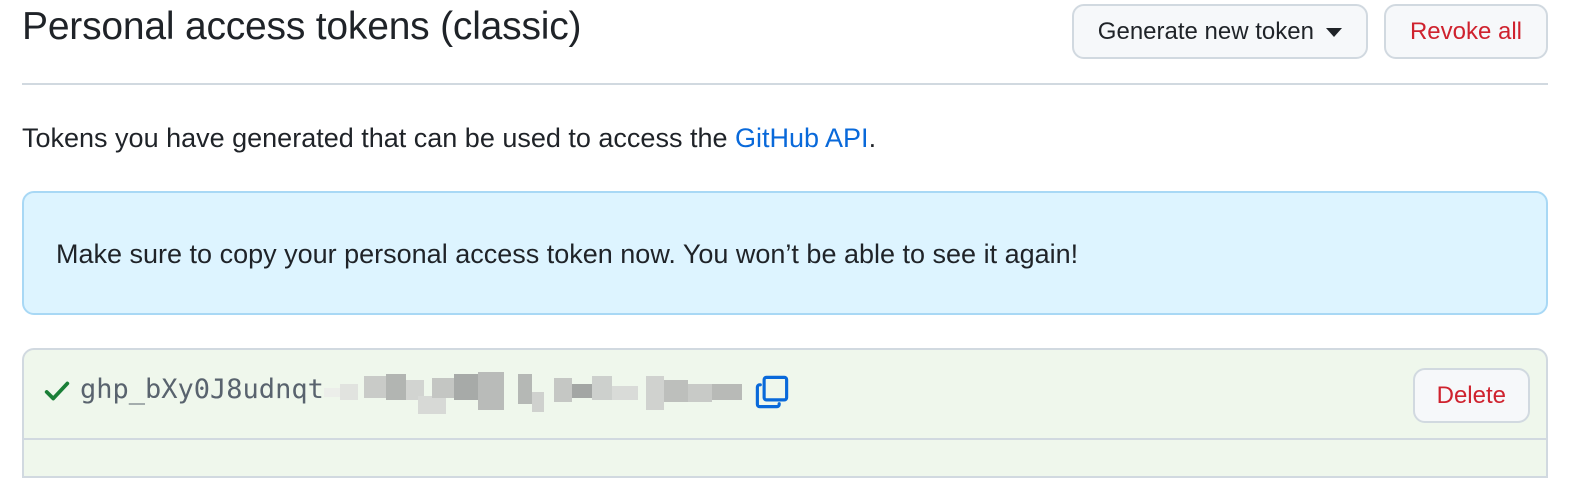 Image resolution: width=1578 pixels, height=478 pixels. I want to click on description-suffix: ., so click(872, 138).